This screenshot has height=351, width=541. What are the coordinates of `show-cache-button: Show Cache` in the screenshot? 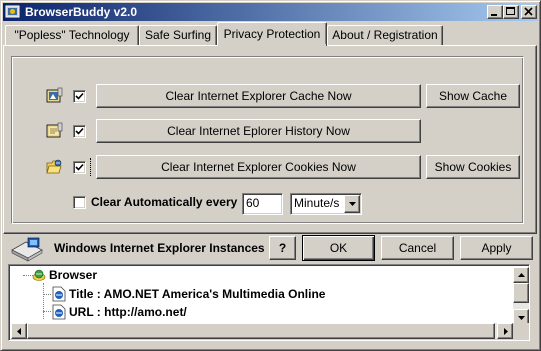 It's located at (473, 96).